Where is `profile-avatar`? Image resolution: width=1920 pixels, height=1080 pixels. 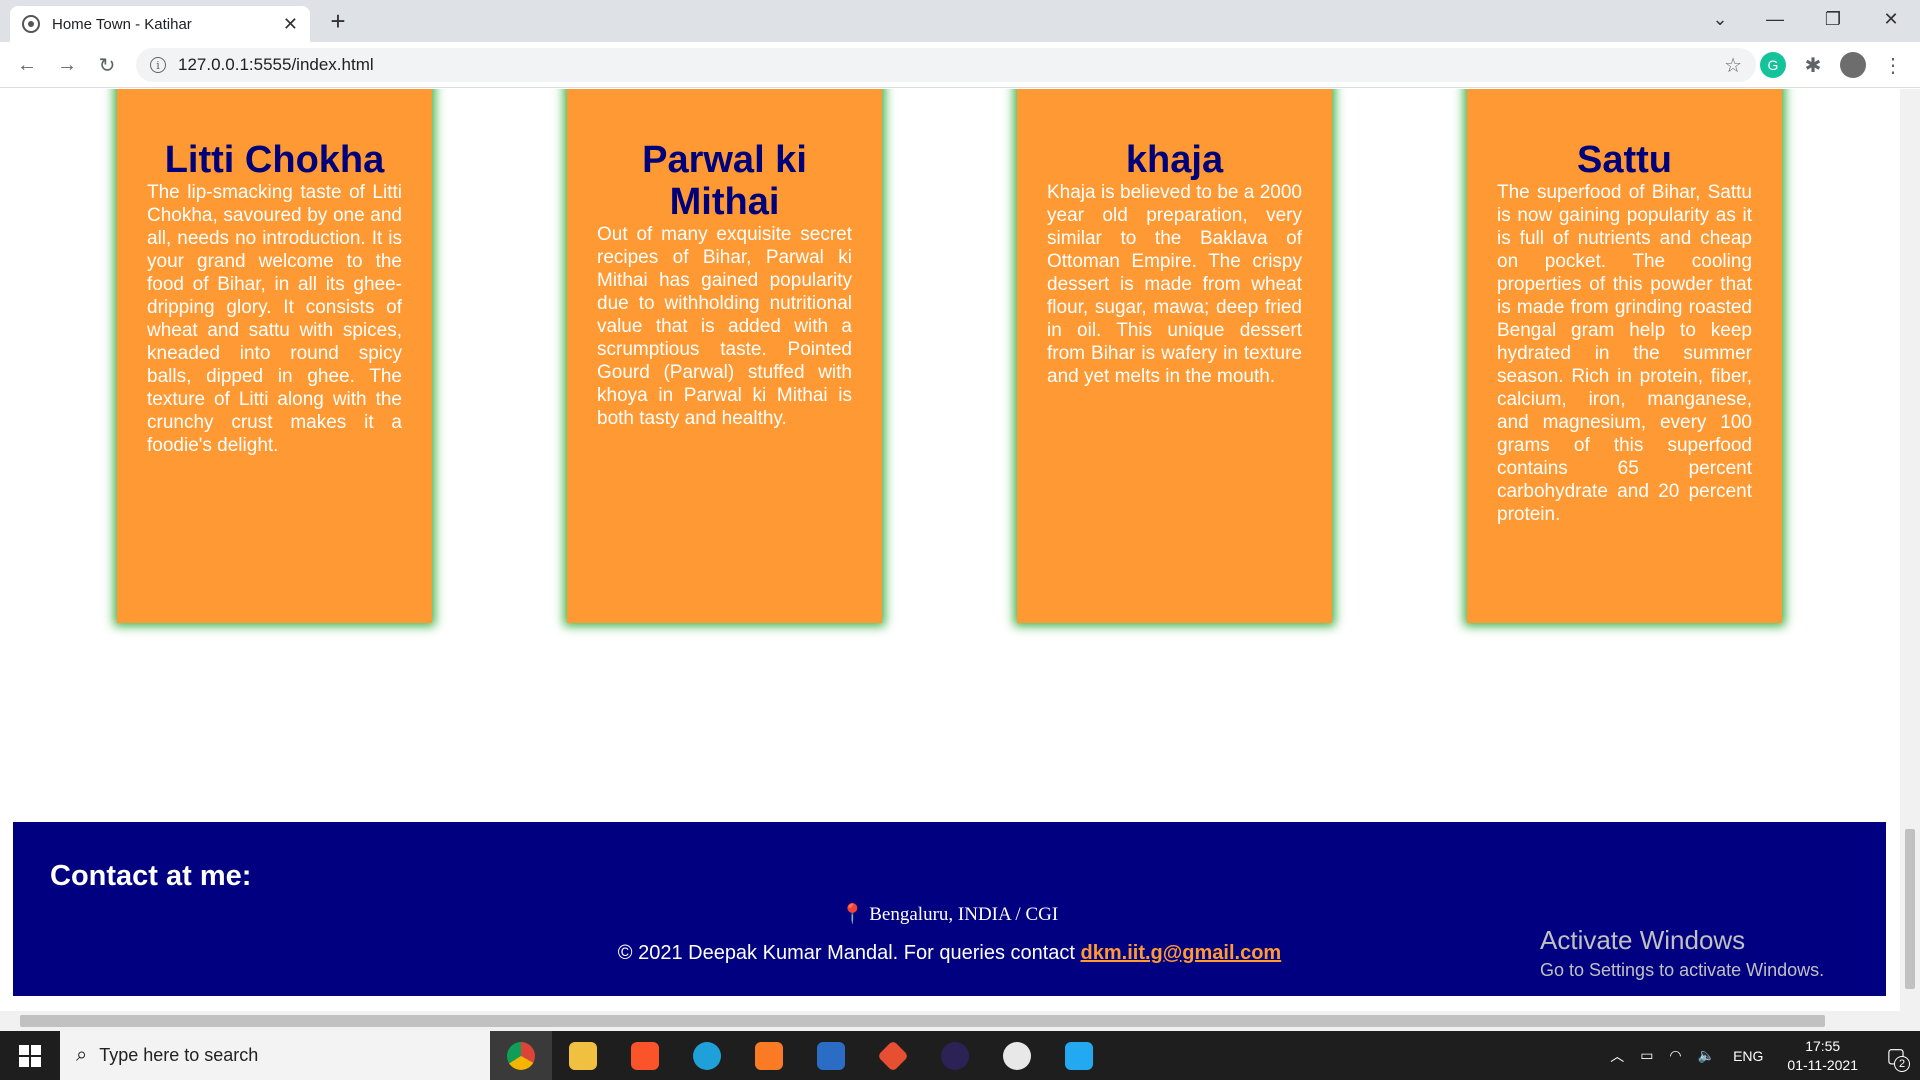 profile-avatar is located at coordinates (1853, 65).